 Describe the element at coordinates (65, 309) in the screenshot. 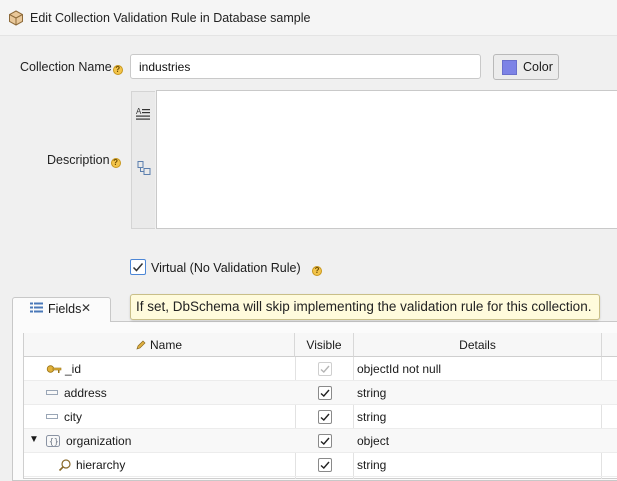

I see `tab-fields-label: Fields` at that location.